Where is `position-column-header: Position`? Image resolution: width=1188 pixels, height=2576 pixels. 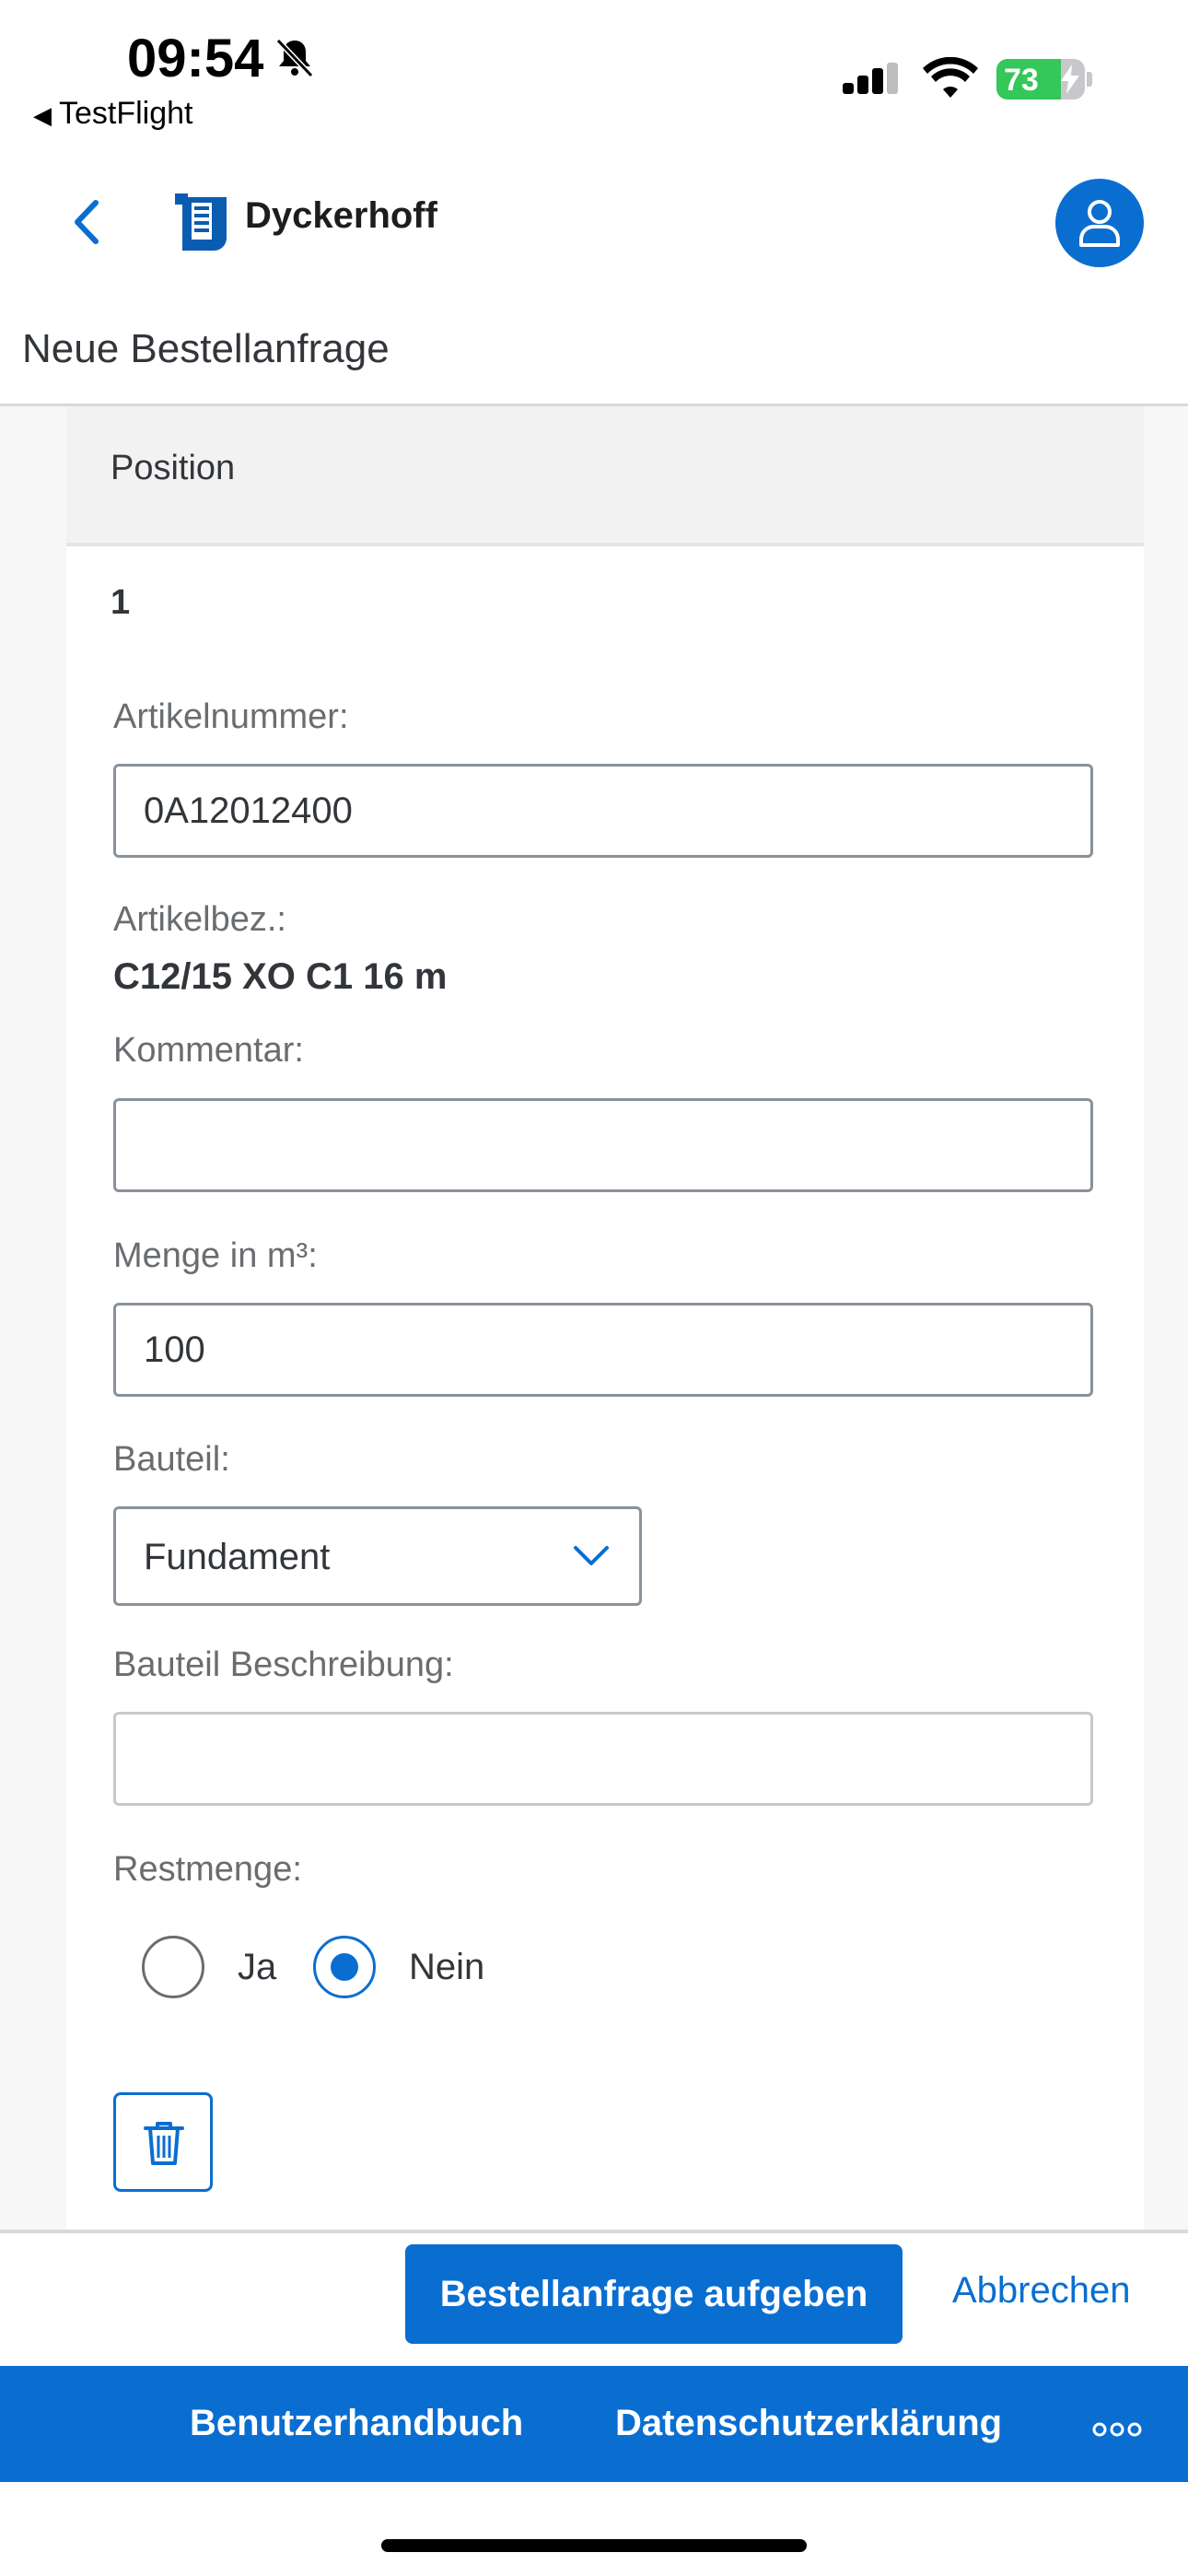
position-column-header: Position is located at coordinates (173, 468).